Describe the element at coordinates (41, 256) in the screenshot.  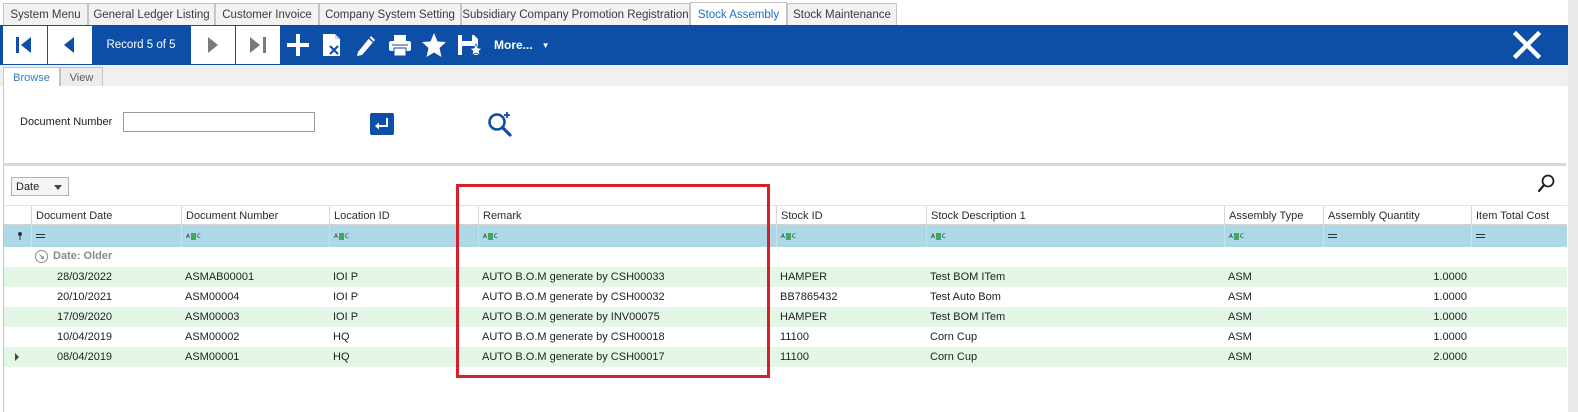
I see `collapse-group-icon: ↘` at that location.